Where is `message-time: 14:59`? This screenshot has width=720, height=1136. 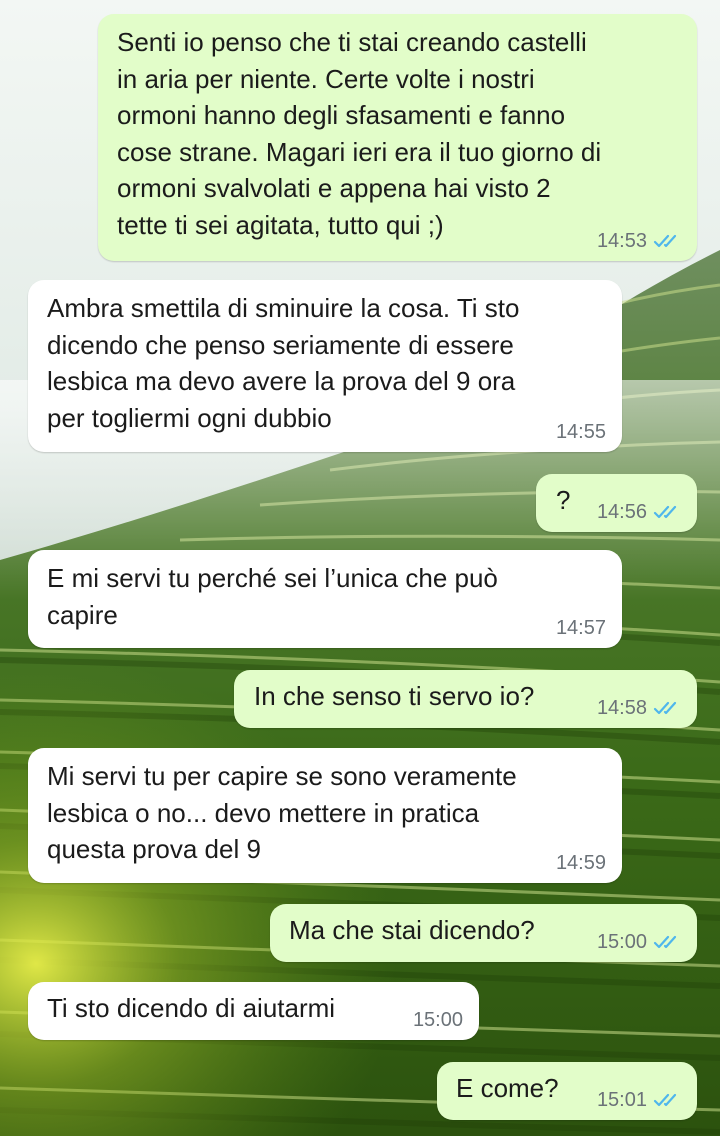
message-time: 14:59 is located at coordinates (580, 863).